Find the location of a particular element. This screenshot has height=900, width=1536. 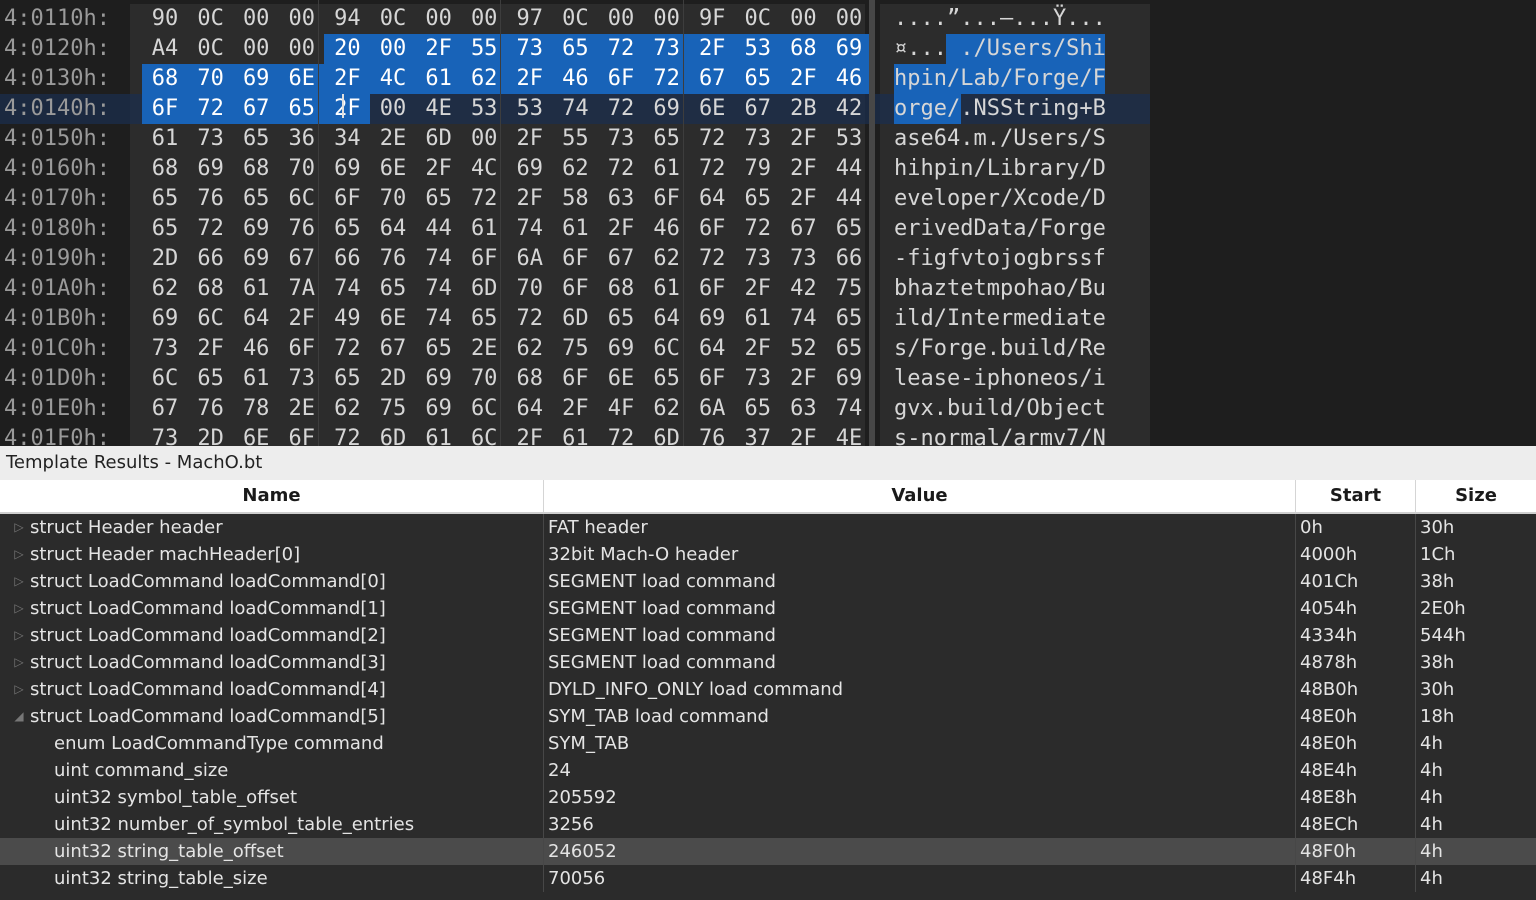

hex-byte: 6D is located at coordinates (575, 319).